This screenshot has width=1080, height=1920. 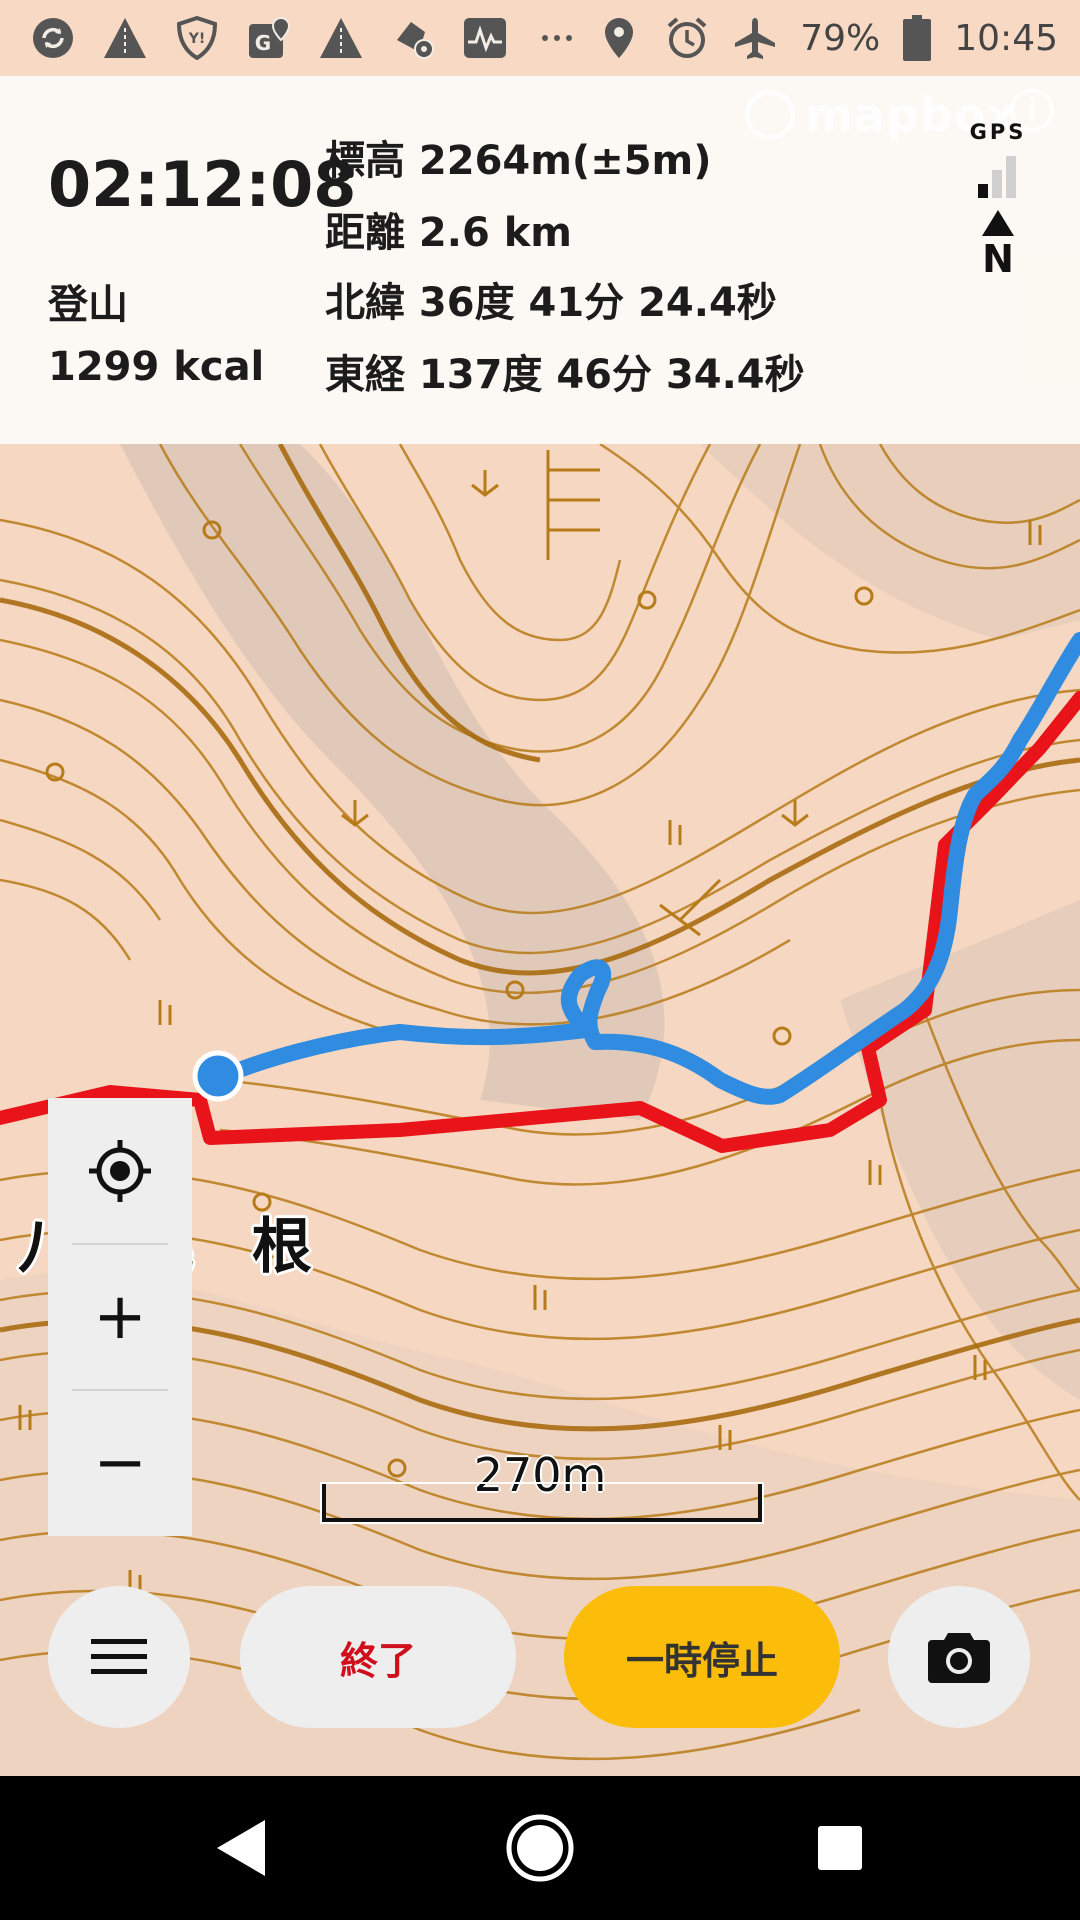 I want to click on map-scale: 270m, so click(x=542, y=1488).